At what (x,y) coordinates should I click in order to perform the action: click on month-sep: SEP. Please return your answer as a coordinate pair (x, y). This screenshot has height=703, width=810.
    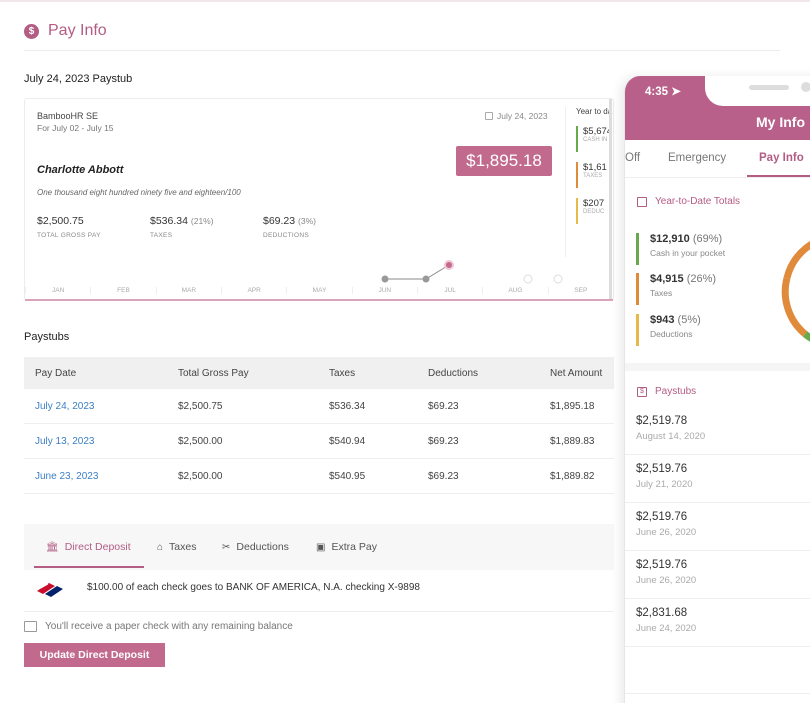
    Looking at the image, I should click on (580, 290).